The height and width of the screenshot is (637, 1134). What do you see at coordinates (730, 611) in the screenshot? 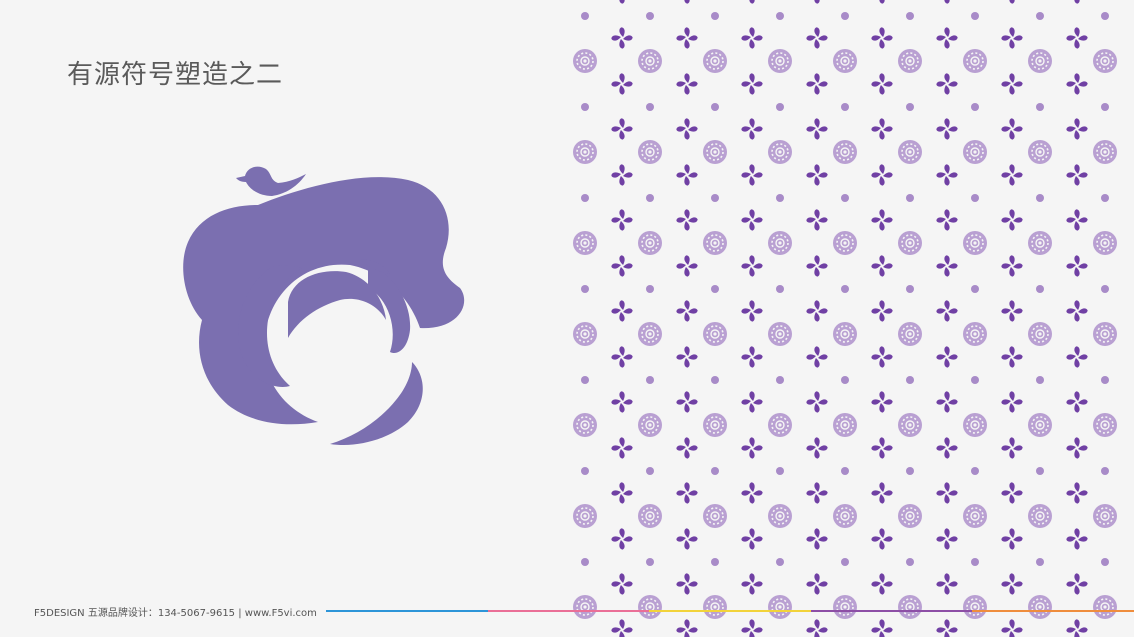
I see `footer-color-line` at bounding box center [730, 611].